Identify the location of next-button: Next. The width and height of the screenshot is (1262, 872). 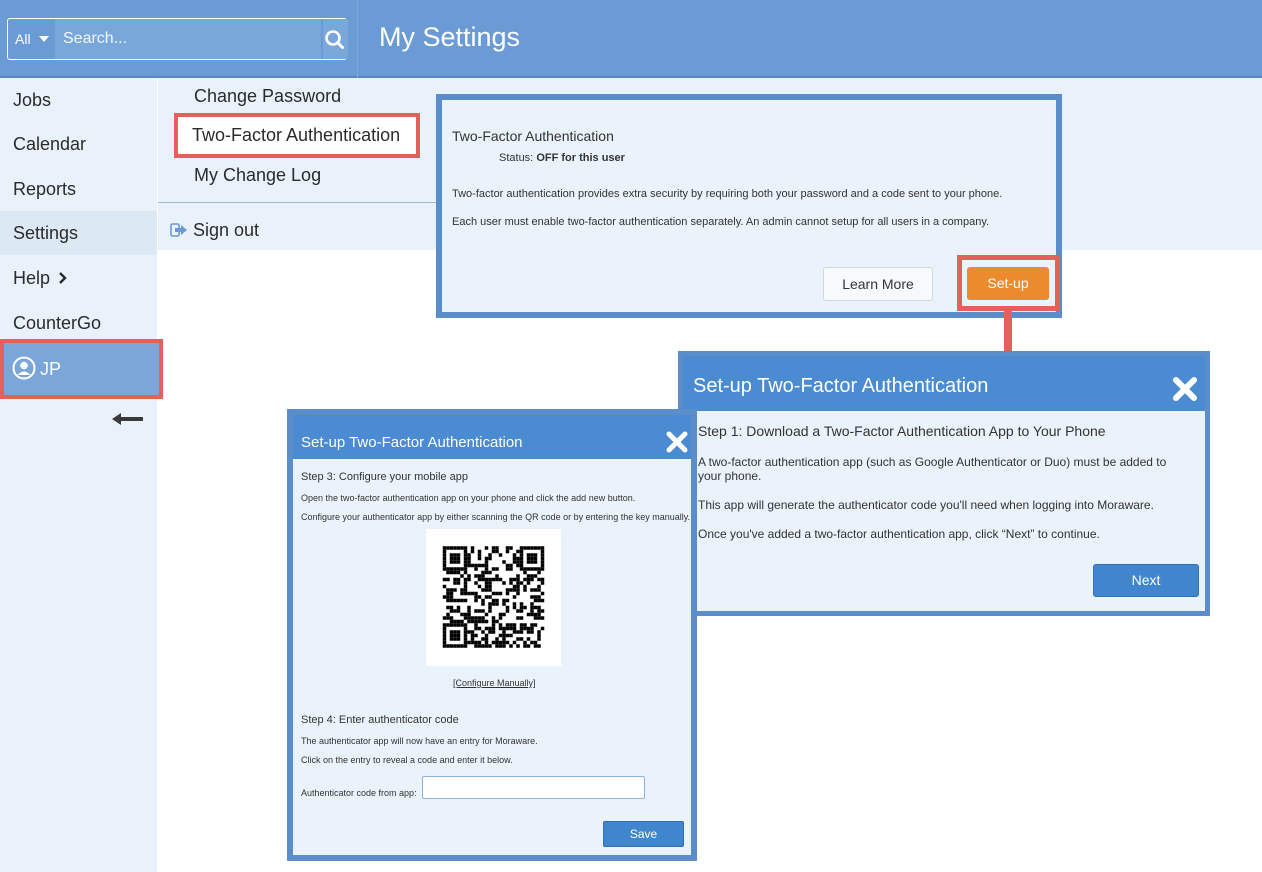
(1146, 580).